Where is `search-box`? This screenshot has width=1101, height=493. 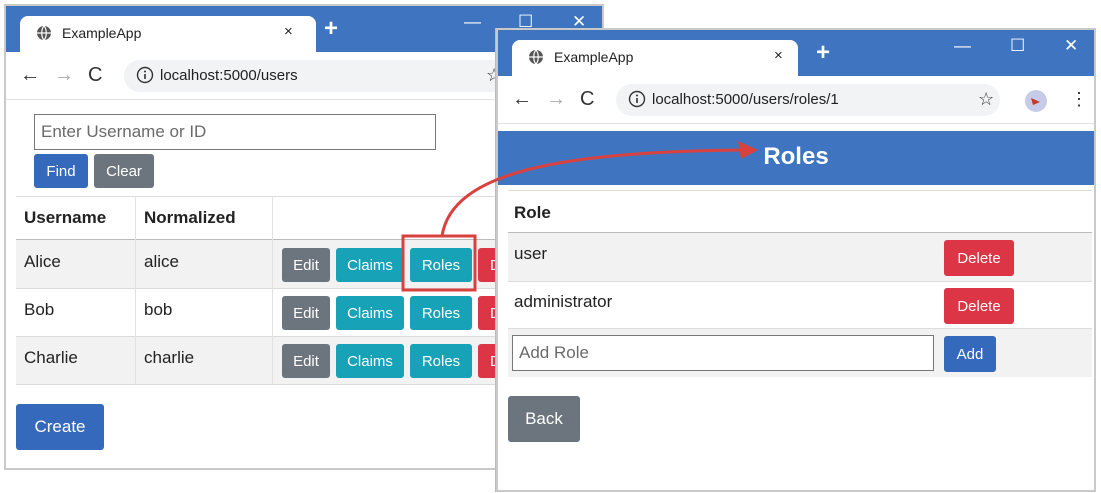 search-box is located at coordinates (235, 132).